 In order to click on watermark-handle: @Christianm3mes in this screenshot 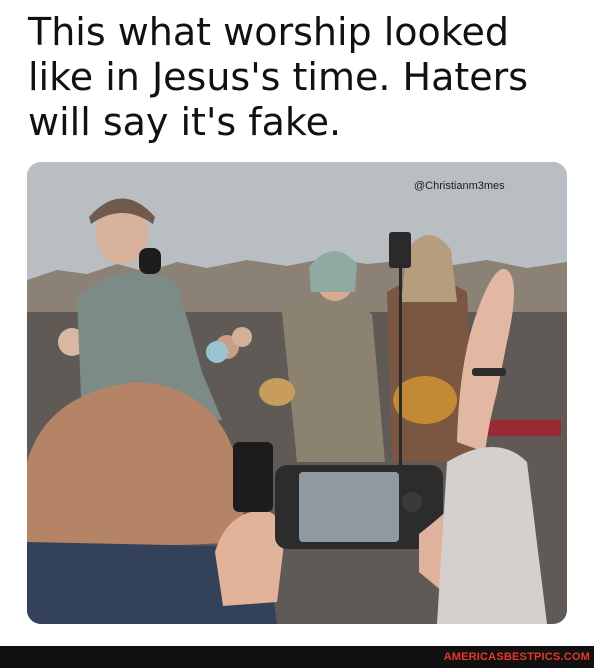, I will do `click(459, 186)`.